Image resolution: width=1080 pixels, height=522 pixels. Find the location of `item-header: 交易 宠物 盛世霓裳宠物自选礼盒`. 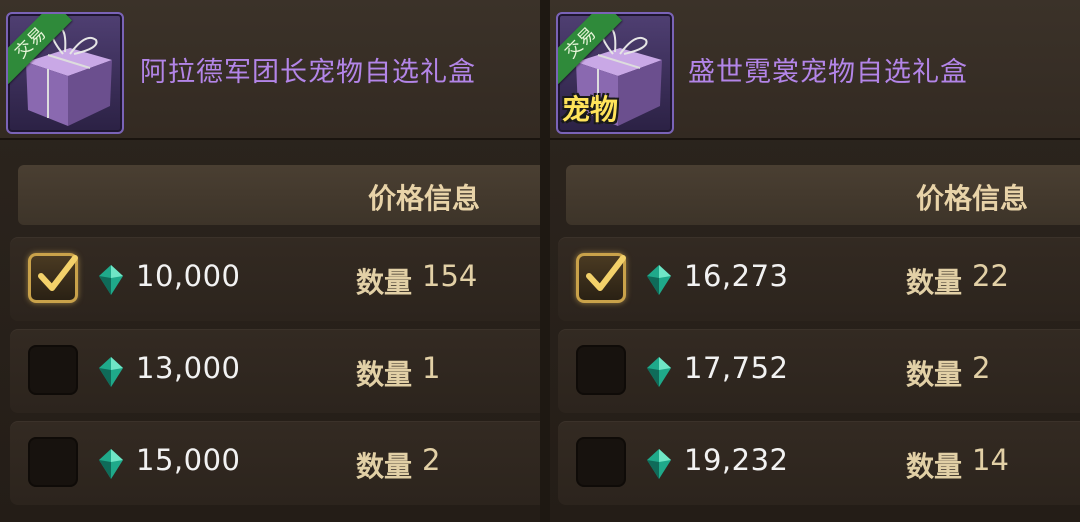

item-header: 交易 宠物 盛世霓裳宠物自选礼盒 is located at coordinates (815, 70).